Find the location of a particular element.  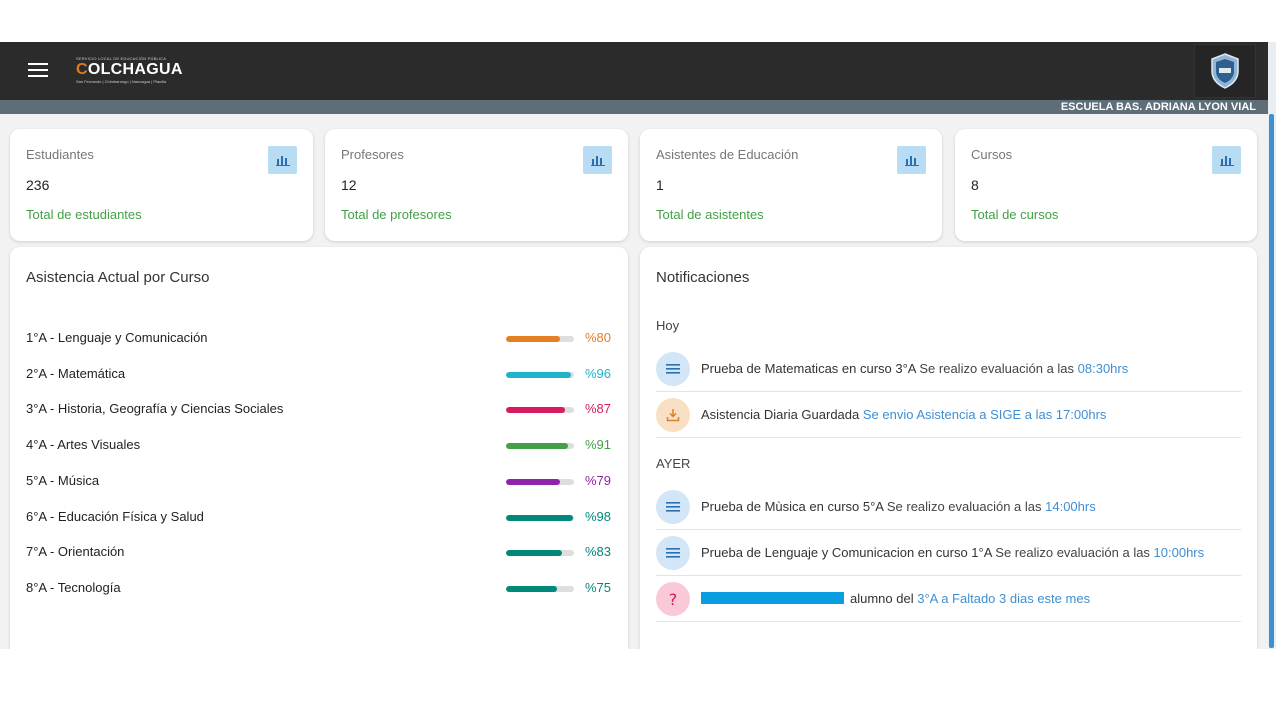

scrollbar is located at coordinates (1272, 345).